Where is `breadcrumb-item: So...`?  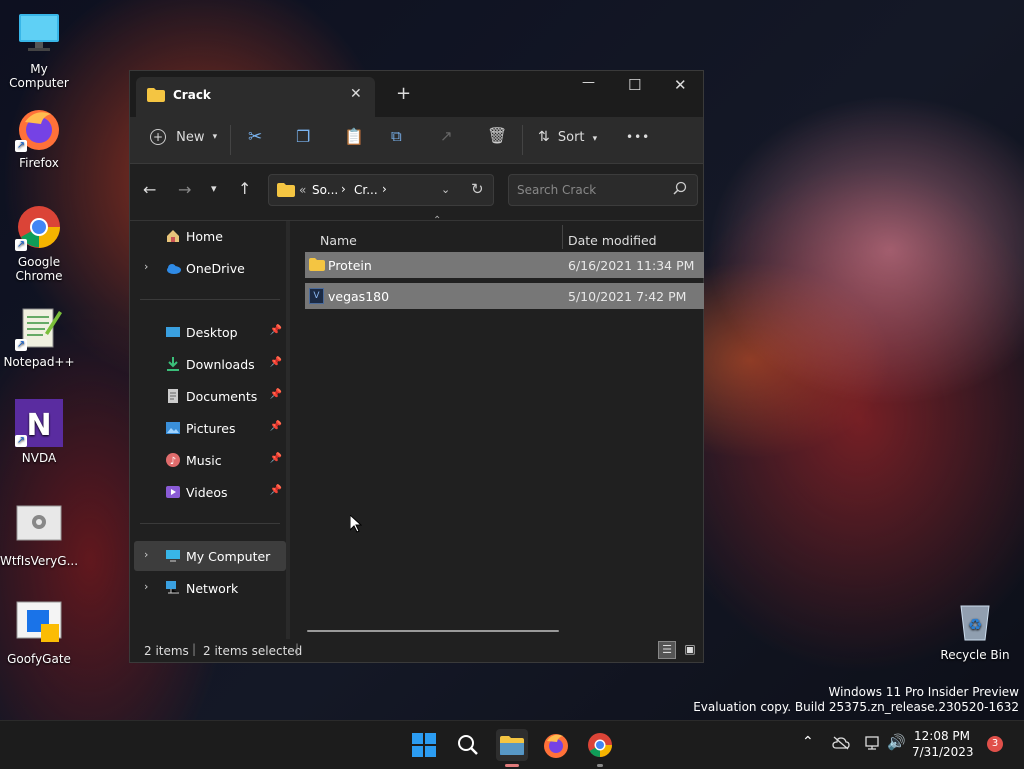
breadcrumb-item: So... is located at coordinates (325, 190).